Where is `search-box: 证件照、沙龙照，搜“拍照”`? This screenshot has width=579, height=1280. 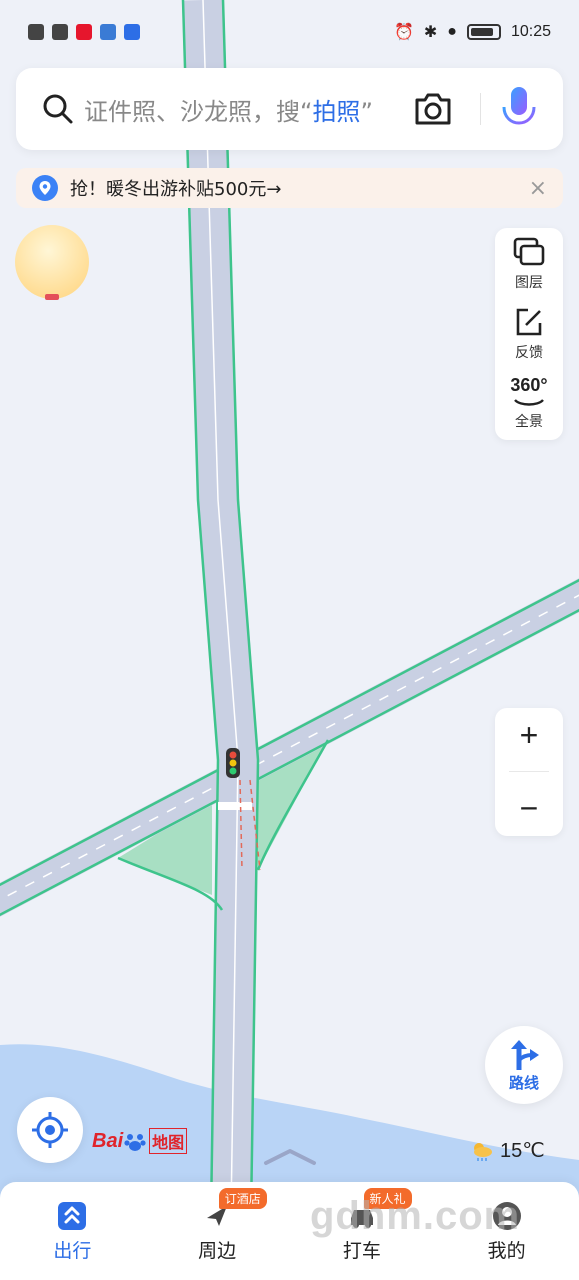
search-box: 证件照、沙龙照，搜“拍照” is located at coordinates (289, 109).